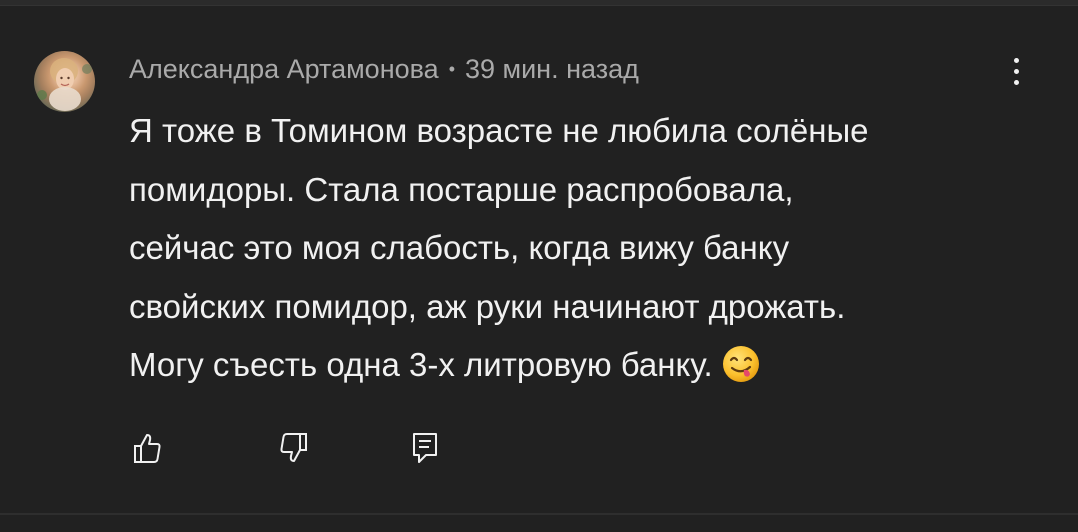  I want to click on avatar-image, so click(64, 84).